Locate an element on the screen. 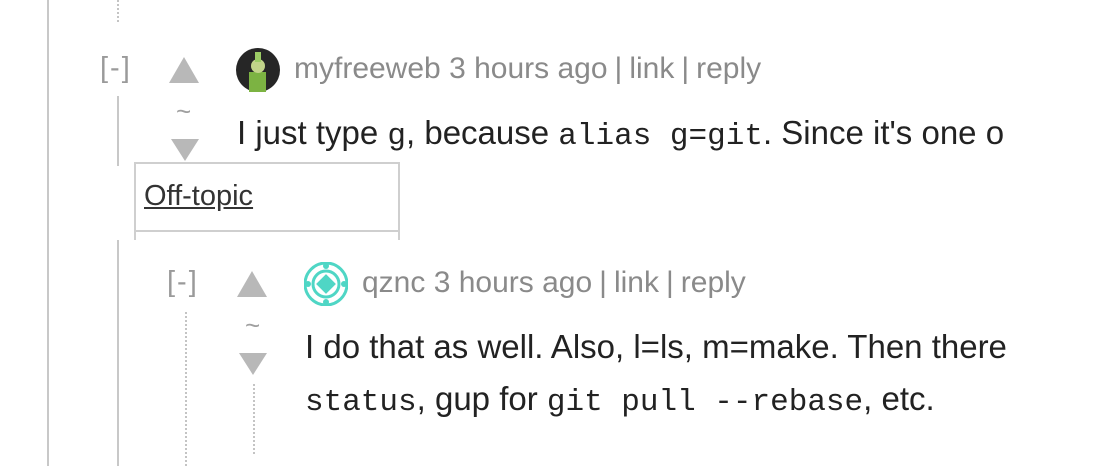 The width and height of the screenshot is (1096, 466). user-avatar-icon is located at coordinates (258, 70).